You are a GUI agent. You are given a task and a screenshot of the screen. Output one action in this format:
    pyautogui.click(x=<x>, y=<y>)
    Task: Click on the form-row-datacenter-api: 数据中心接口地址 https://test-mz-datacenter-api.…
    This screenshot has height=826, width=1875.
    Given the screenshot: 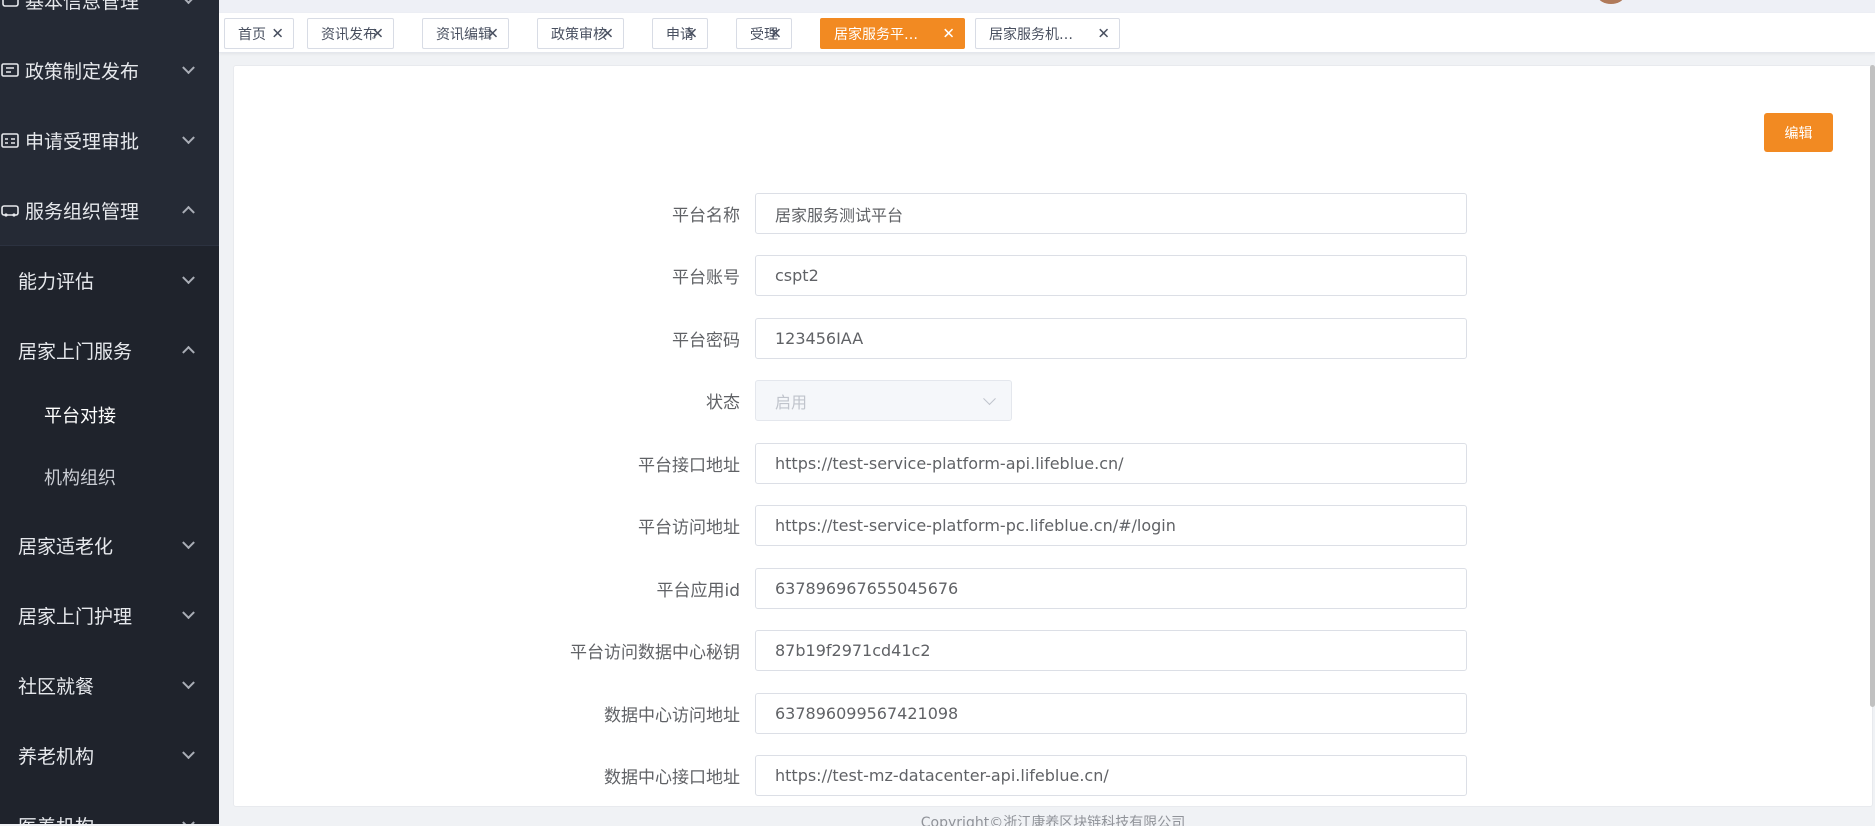 What is the action you would take?
    pyautogui.click(x=976, y=775)
    